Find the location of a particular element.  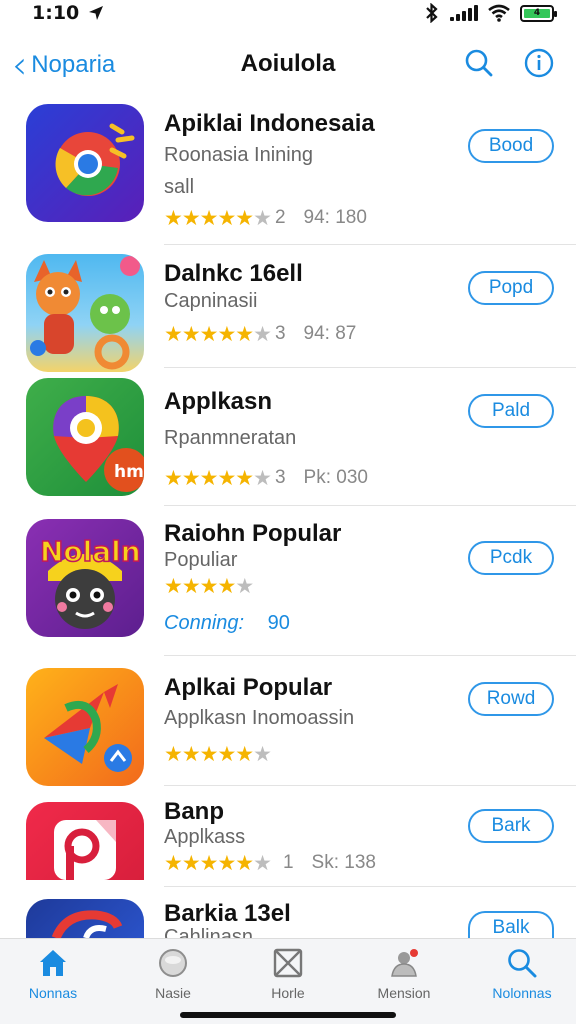

app-icon-browser is located at coordinates (85, 163).